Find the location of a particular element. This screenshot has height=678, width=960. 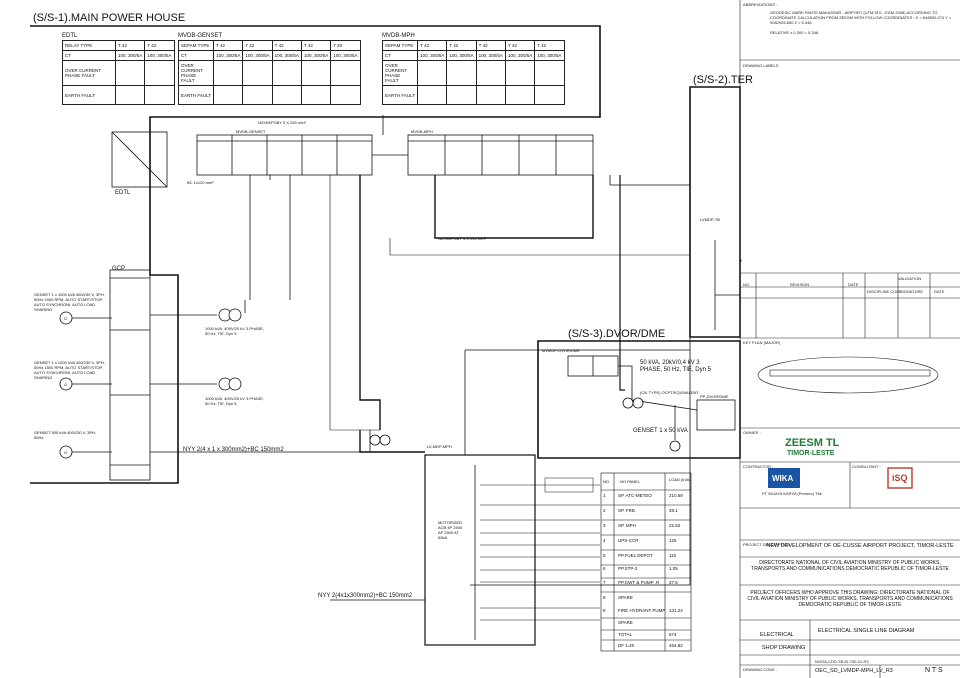

load-row-no: 1 is located at coordinates (604, 495).